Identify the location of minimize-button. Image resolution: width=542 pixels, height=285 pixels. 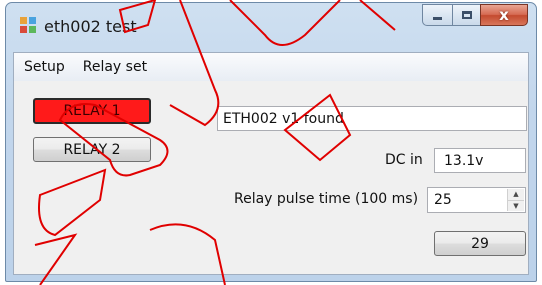
(437, 15).